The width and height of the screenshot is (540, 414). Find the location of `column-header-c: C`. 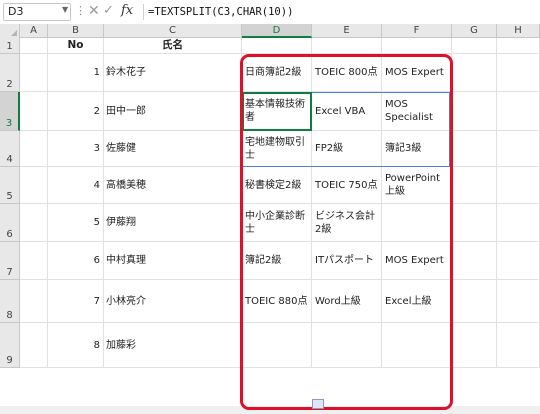

column-header-c: C is located at coordinates (173, 31).